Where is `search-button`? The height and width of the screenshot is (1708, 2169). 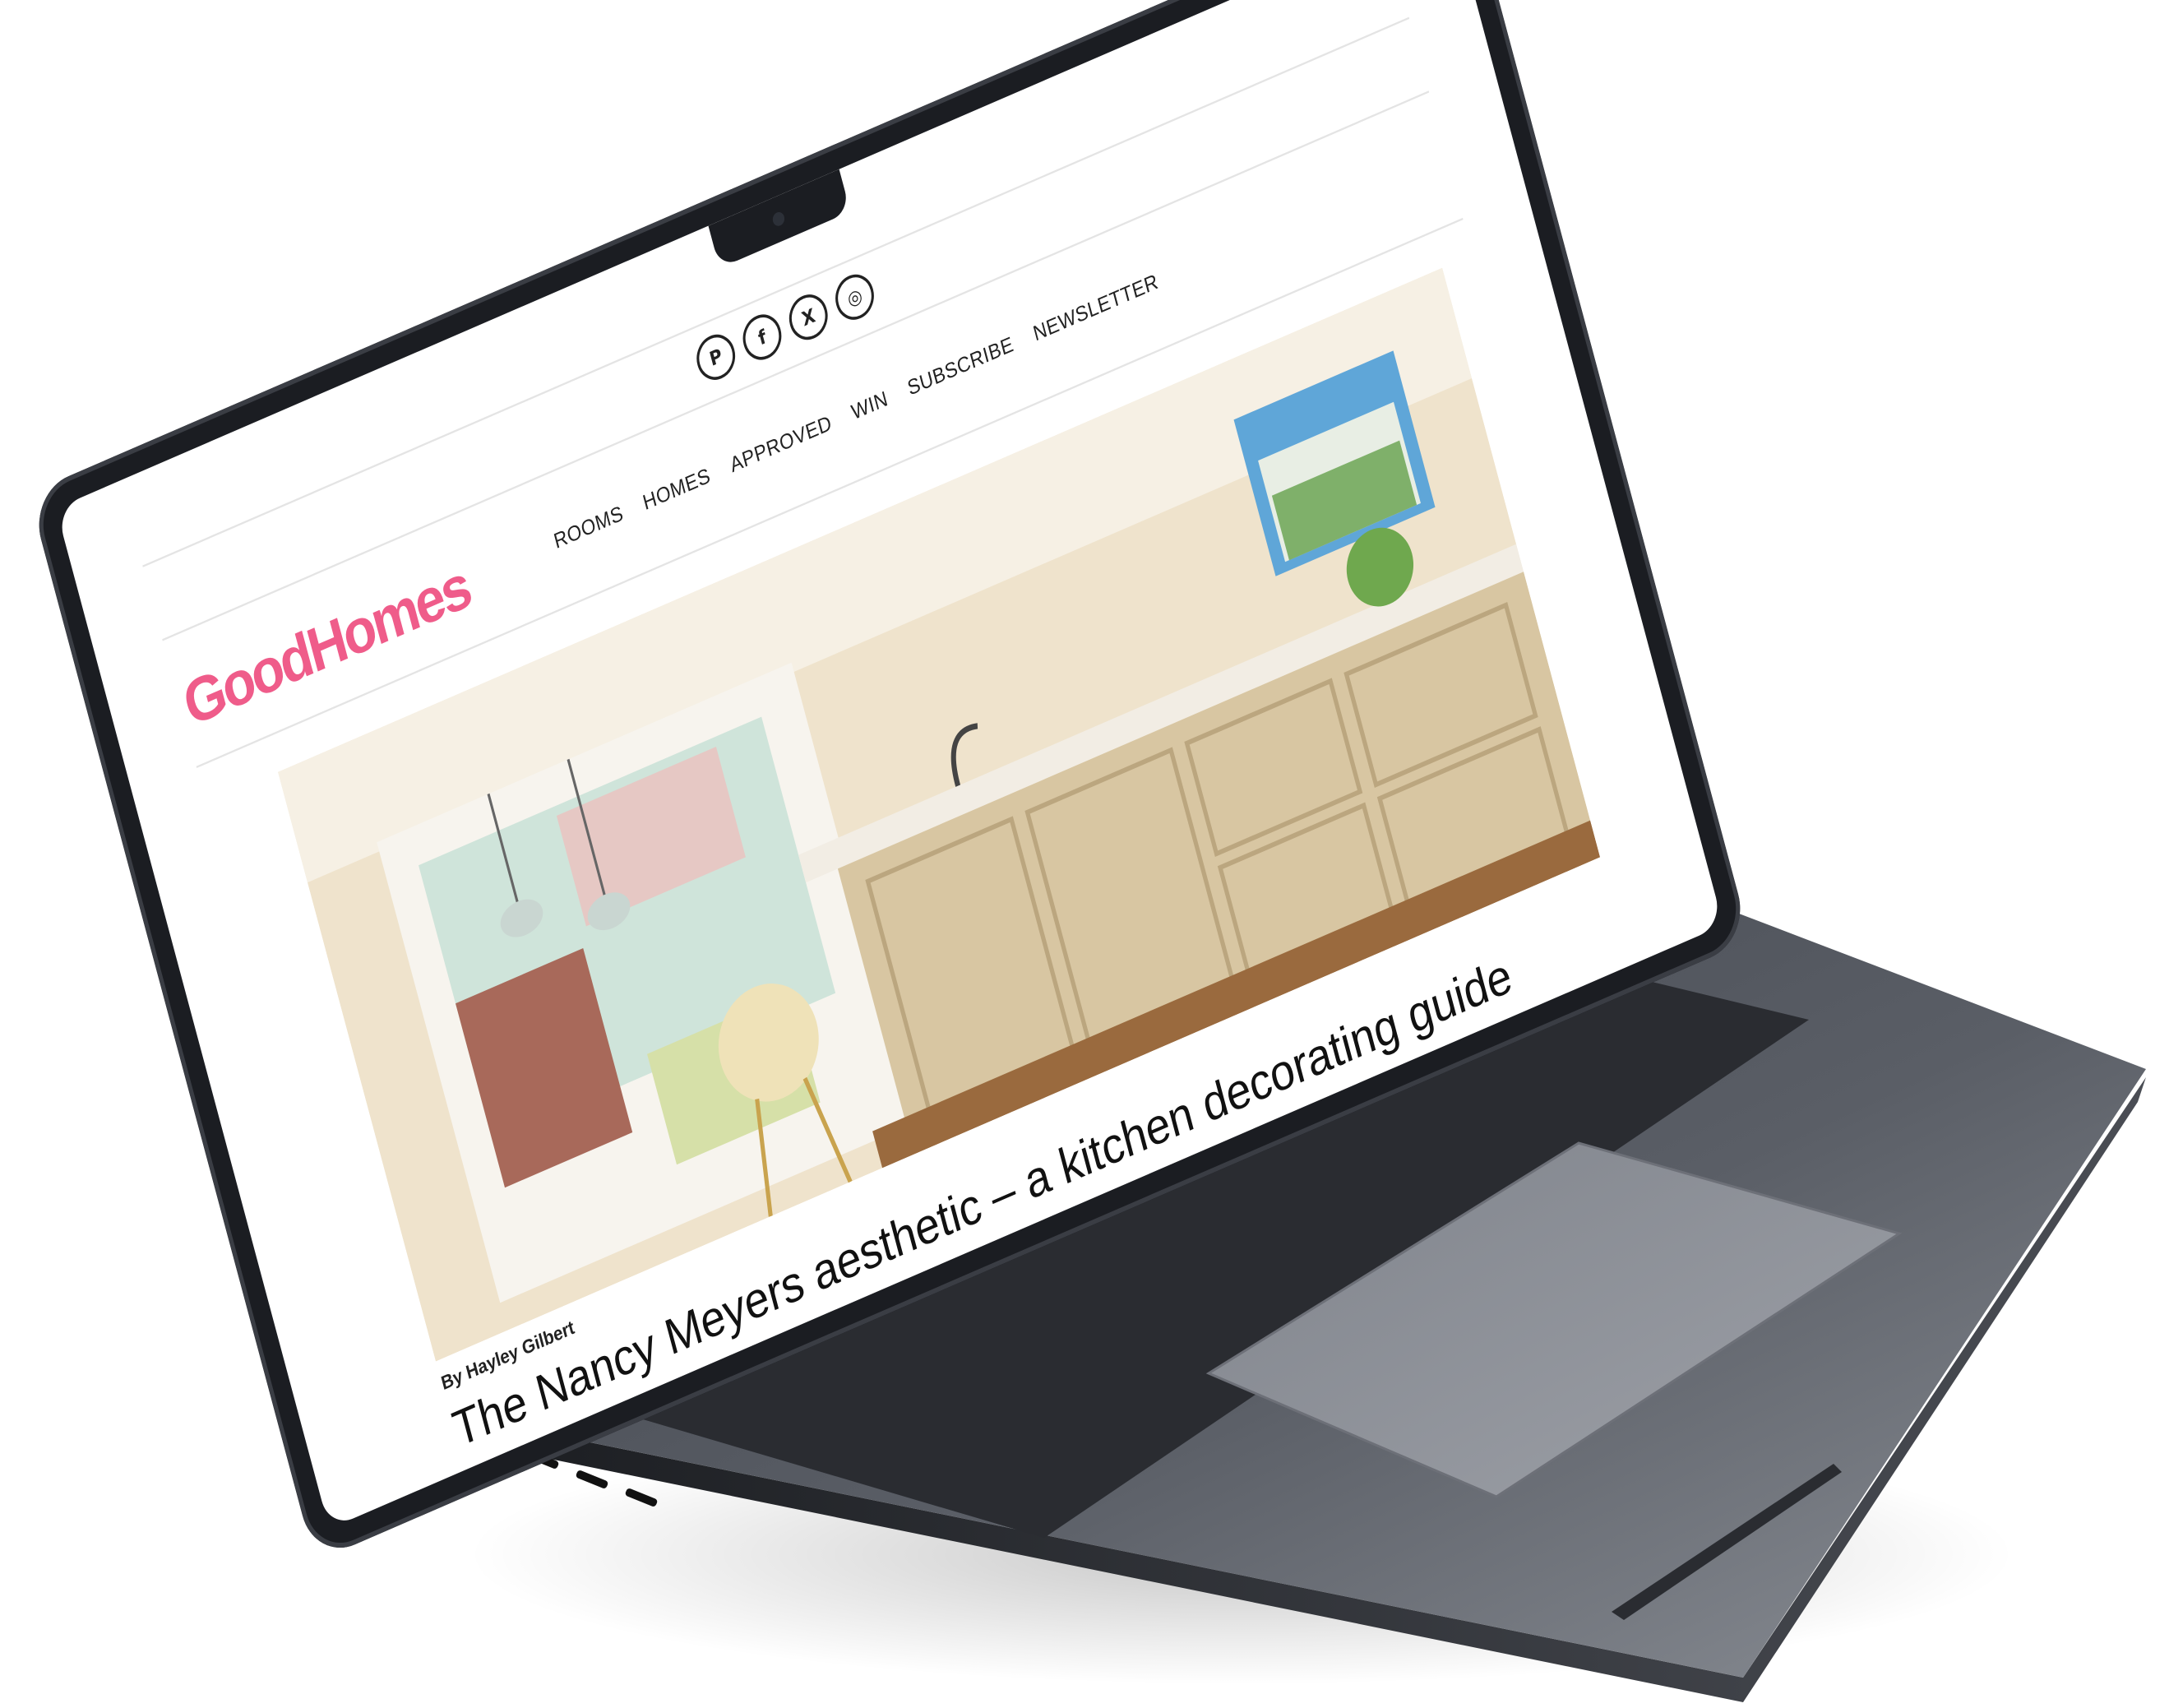 search-button is located at coordinates (1376, 3).